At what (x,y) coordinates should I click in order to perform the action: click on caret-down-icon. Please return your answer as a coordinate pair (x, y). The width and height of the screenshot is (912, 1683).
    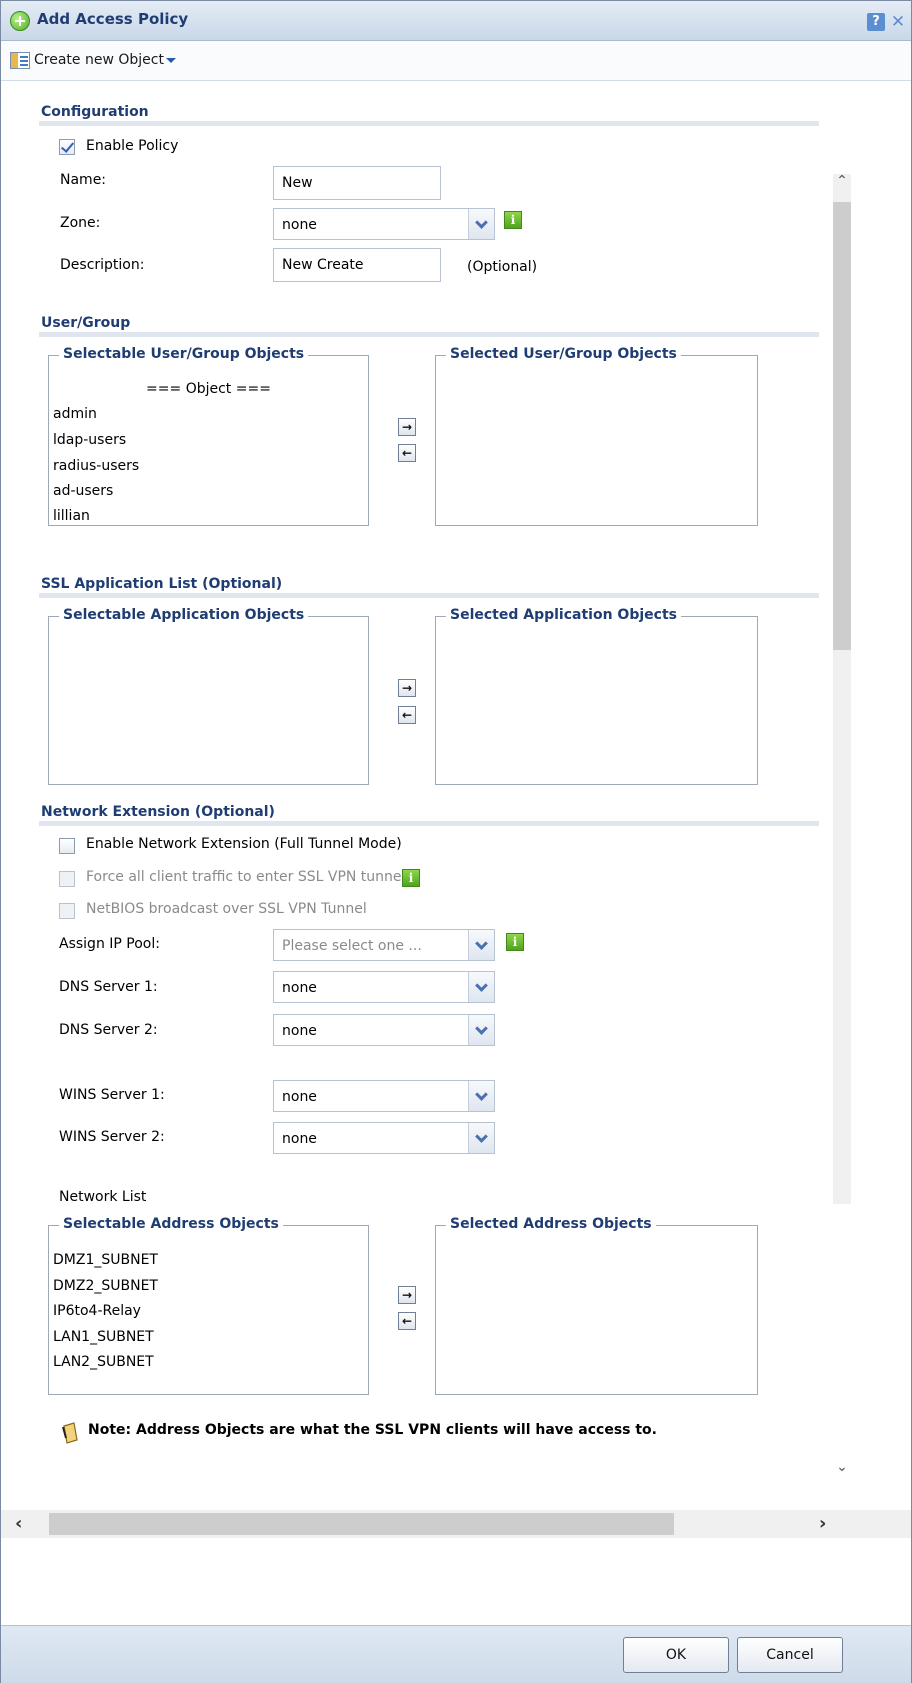
    Looking at the image, I should click on (170, 60).